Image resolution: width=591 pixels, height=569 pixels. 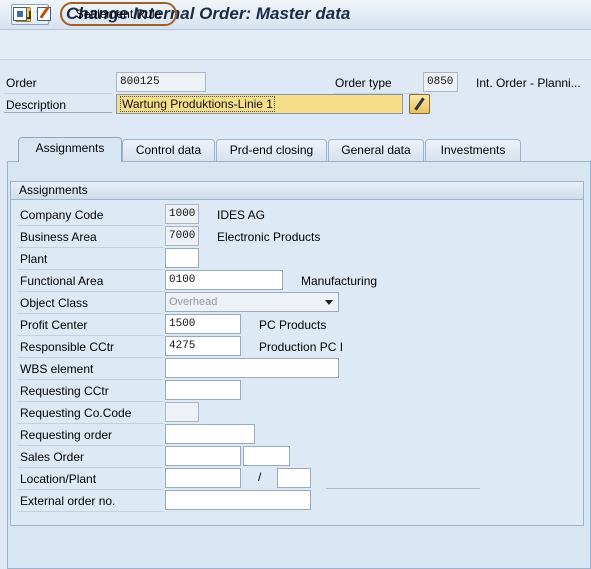 What do you see at coordinates (238, 500) in the screenshot?
I see `external-order-field` at bounding box center [238, 500].